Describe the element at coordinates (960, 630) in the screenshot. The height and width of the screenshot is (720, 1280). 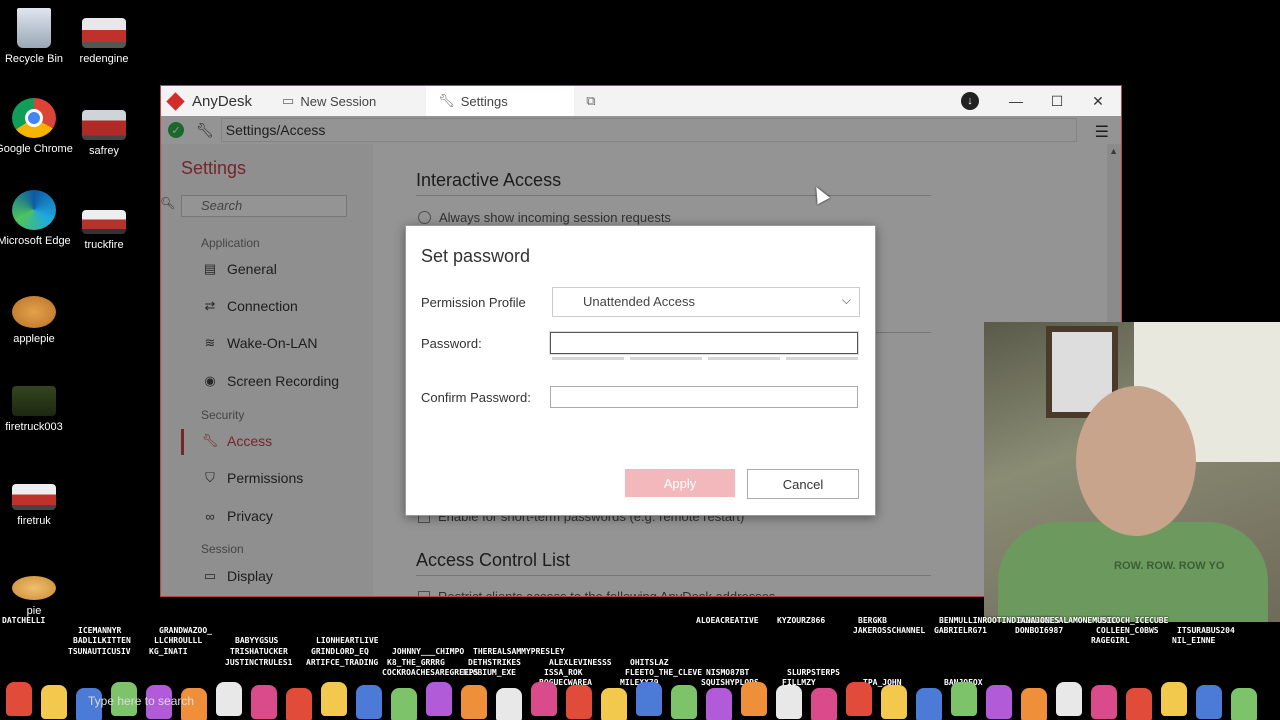
I see `chat-username: GABRIELRG71` at that location.